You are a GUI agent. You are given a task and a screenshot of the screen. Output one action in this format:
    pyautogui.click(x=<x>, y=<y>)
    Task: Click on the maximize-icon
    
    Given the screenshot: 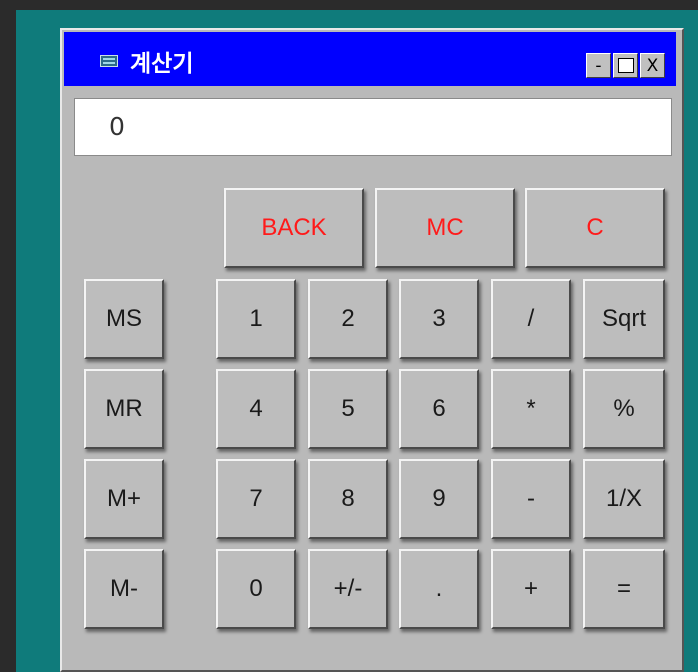 What is the action you would take?
    pyautogui.click(x=625, y=65)
    